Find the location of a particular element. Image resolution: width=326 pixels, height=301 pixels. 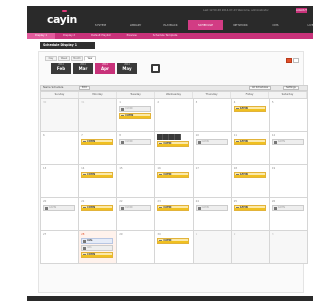

calendar-day: 19 is located at coordinates (288, 181).